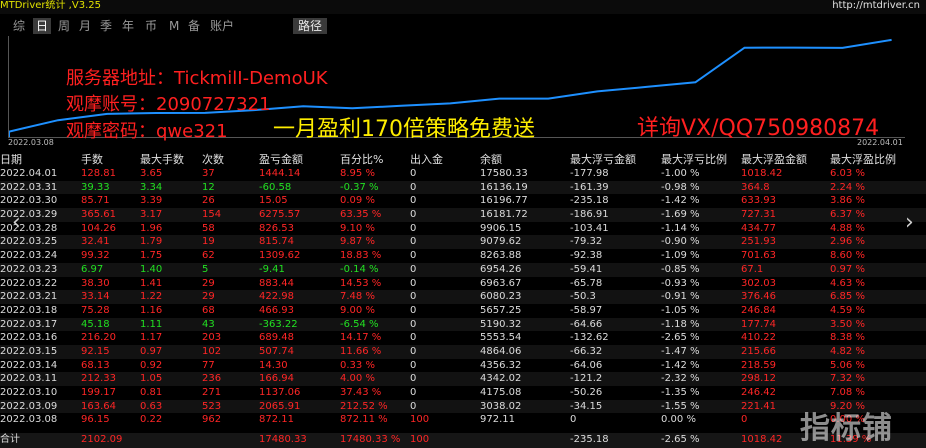  Describe the element at coordinates (194, 26) in the screenshot. I see `tab-8: 备` at that location.